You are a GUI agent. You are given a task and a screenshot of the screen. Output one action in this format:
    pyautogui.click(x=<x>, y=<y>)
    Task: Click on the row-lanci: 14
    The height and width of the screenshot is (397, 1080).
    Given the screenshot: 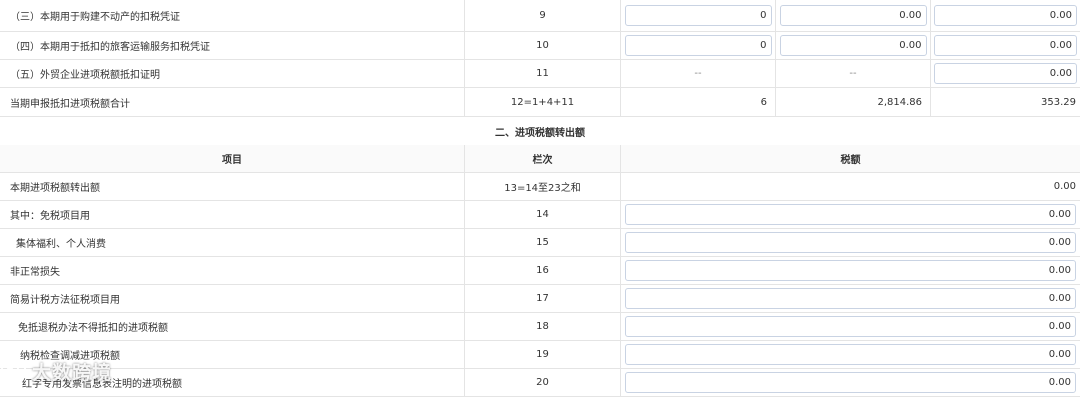 What is the action you would take?
    pyautogui.click(x=543, y=214)
    